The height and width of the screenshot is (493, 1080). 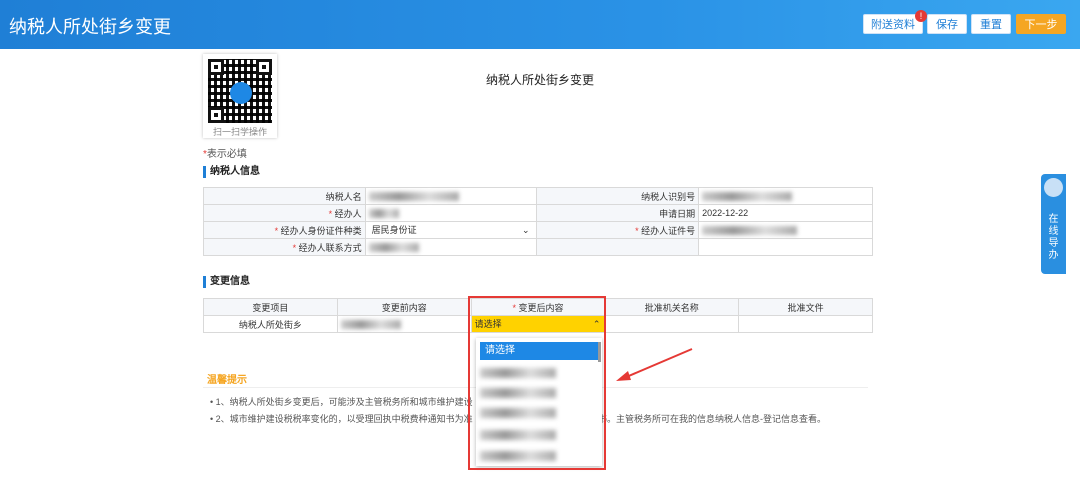 What do you see at coordinates (785, 213) in the screenshot?
I see `value-apply-date: 2022-12-22` at bounding box center [785, 213].